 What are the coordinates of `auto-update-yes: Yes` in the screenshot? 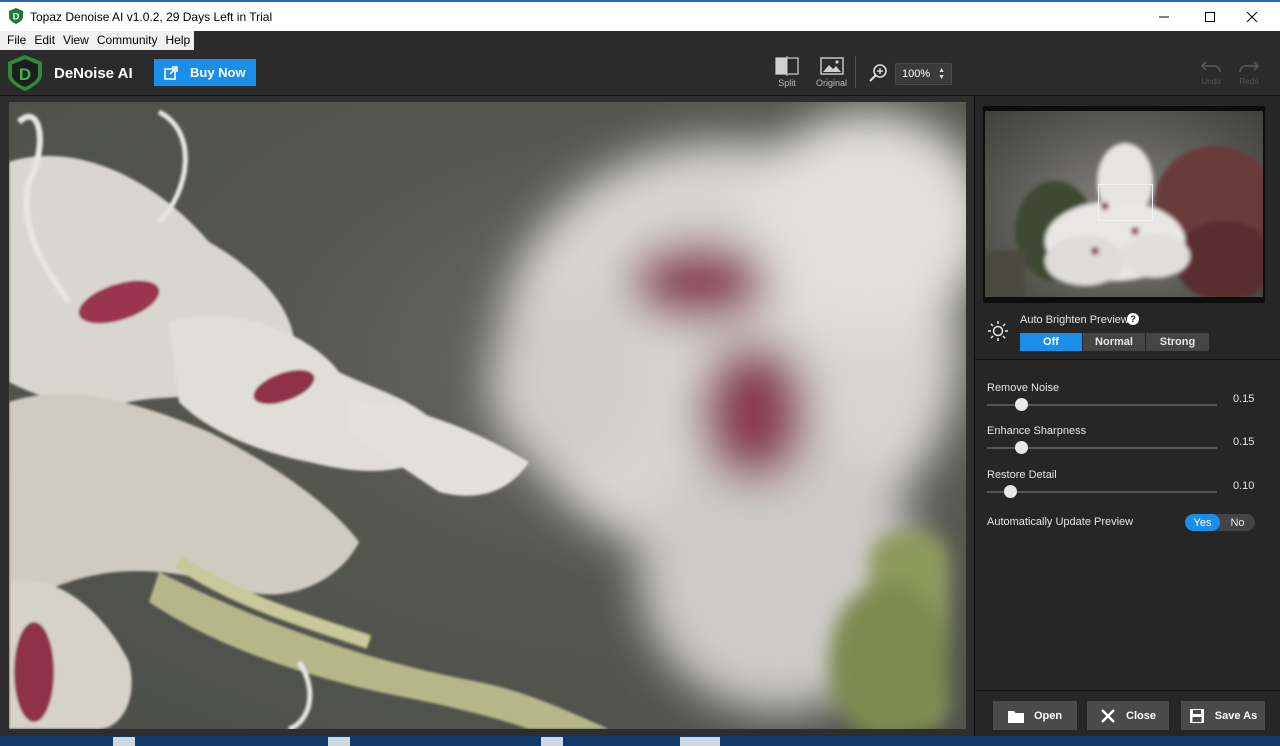 It's located at (1202, 522).